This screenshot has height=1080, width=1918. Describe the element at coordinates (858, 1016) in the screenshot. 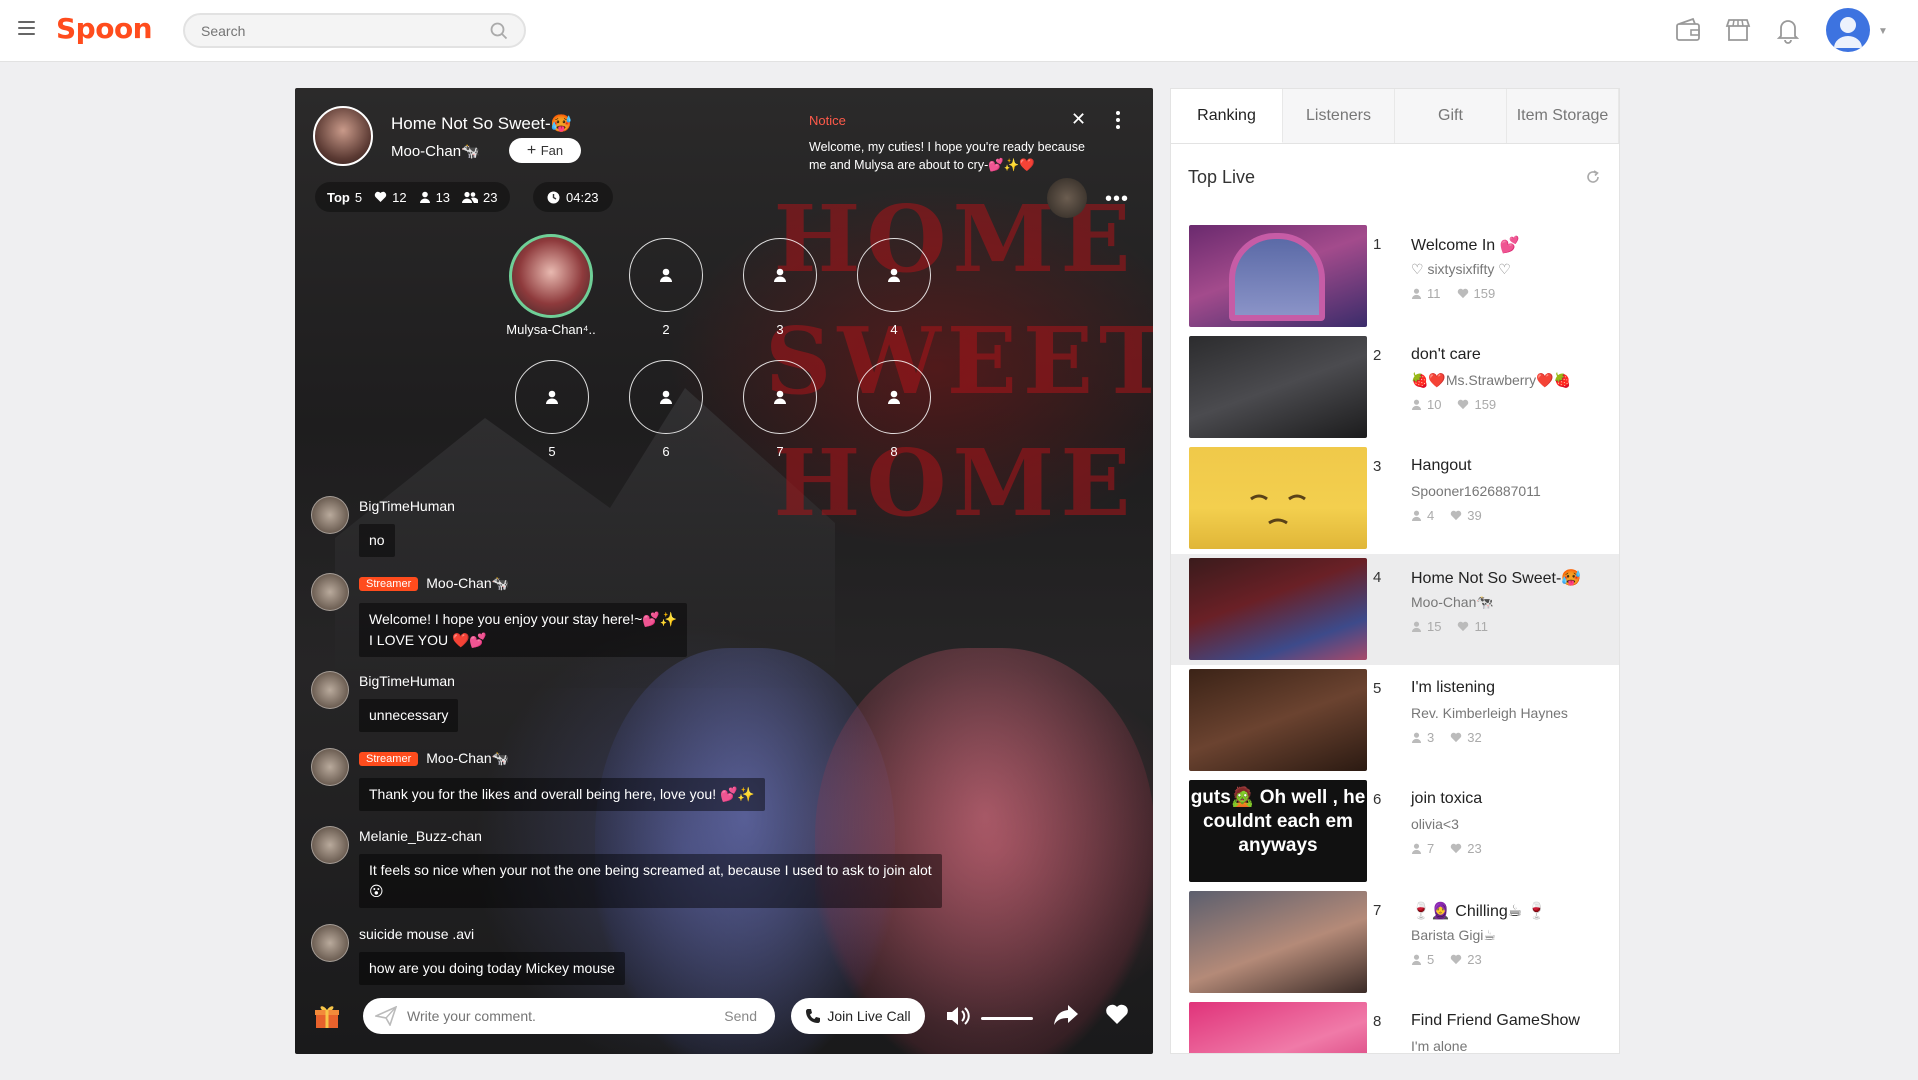

I see `join-live-call-button: Join Live Call` at that location.